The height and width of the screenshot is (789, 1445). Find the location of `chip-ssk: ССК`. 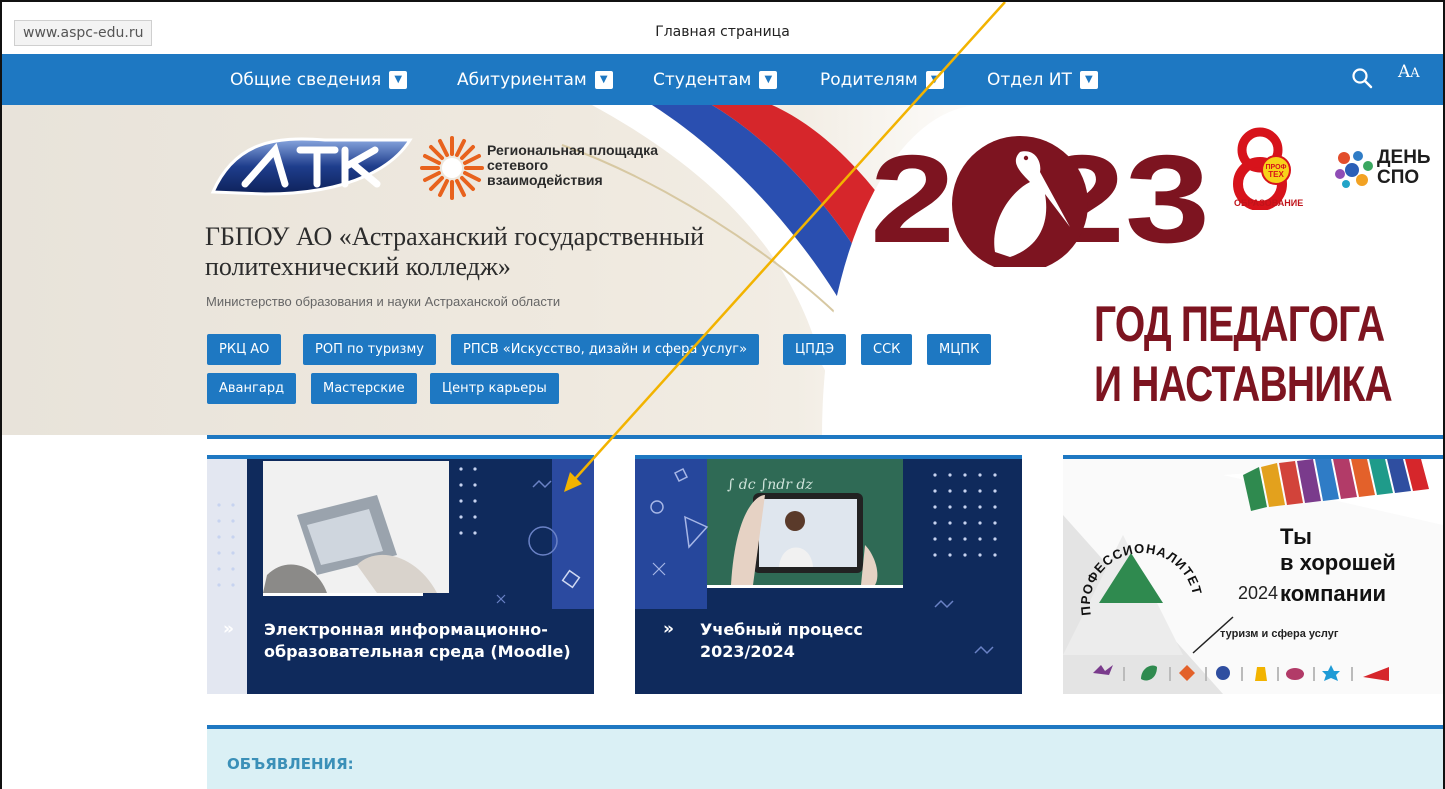

chip-ssk: ССК is located at coordinates (887, 349).